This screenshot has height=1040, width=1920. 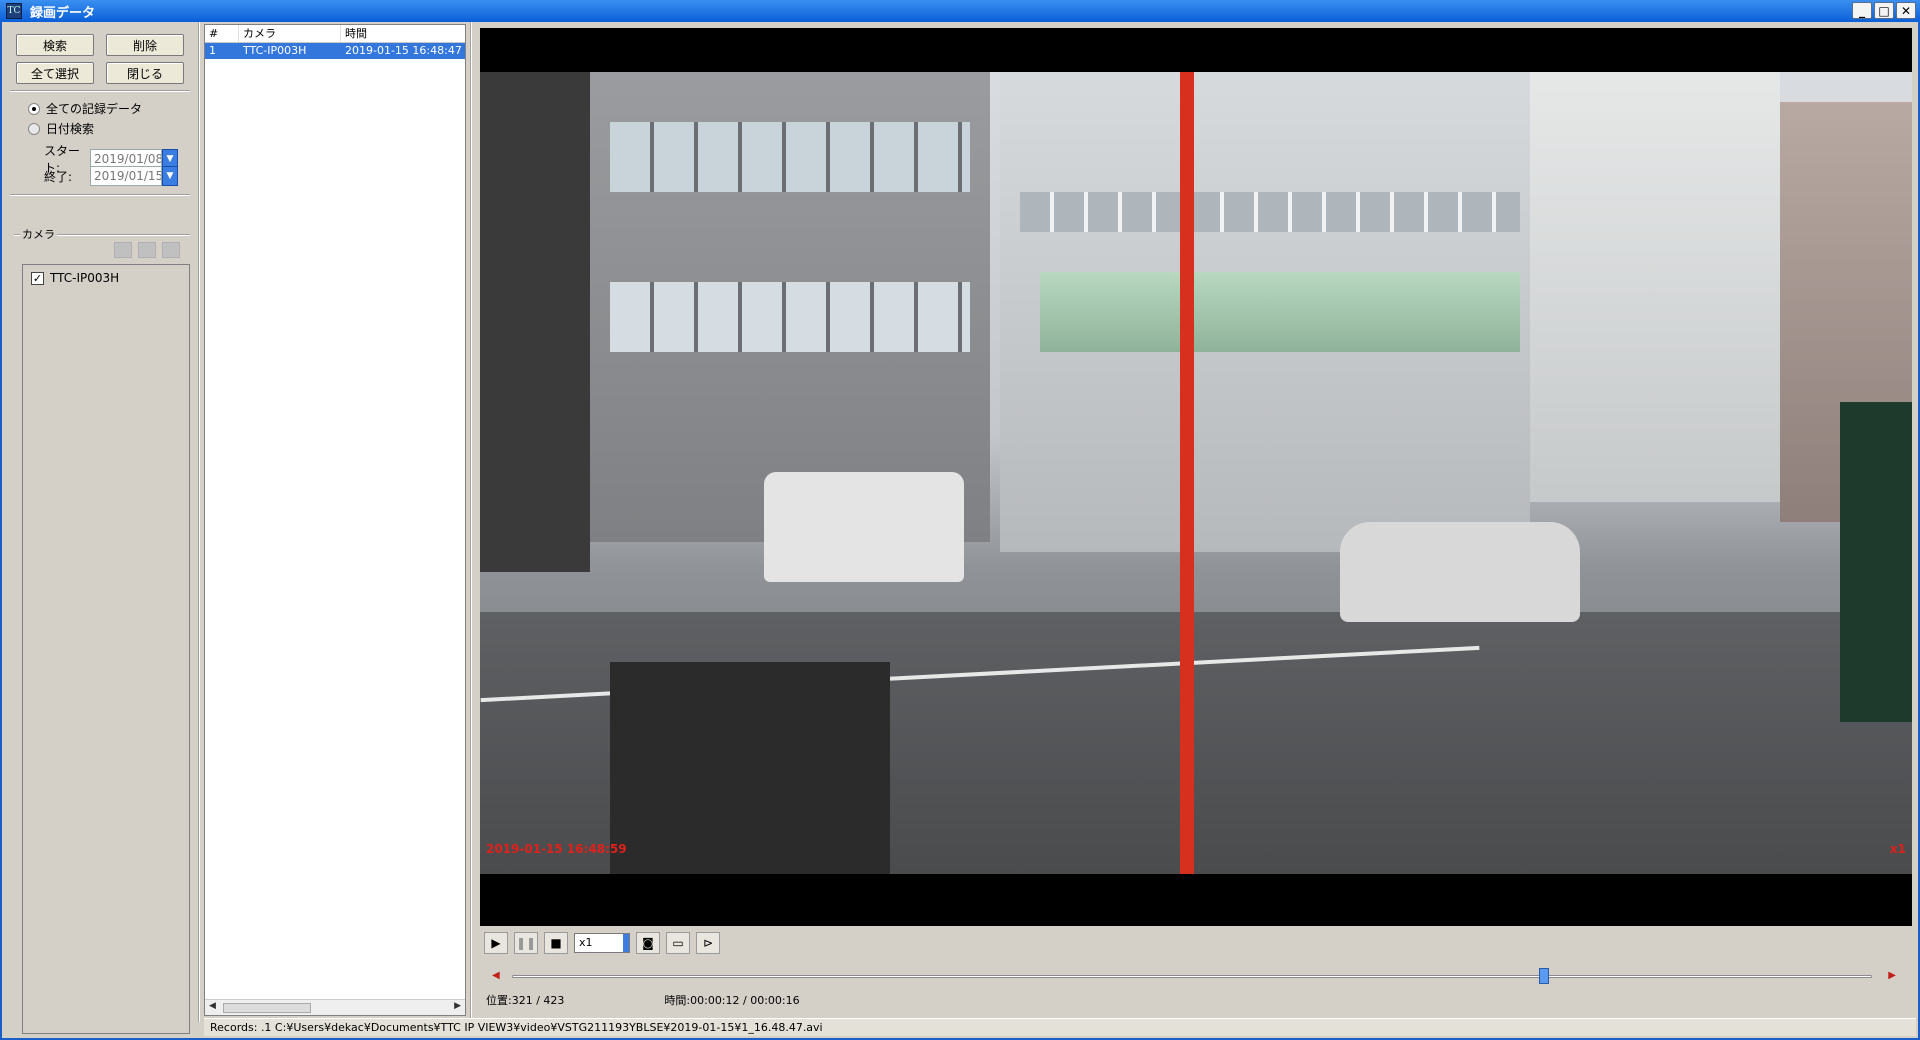 I want to click on playback-controls: ▶ ❚❚ ■ x1 ◙ ▭ ⊳, so click(x=602, y=943).